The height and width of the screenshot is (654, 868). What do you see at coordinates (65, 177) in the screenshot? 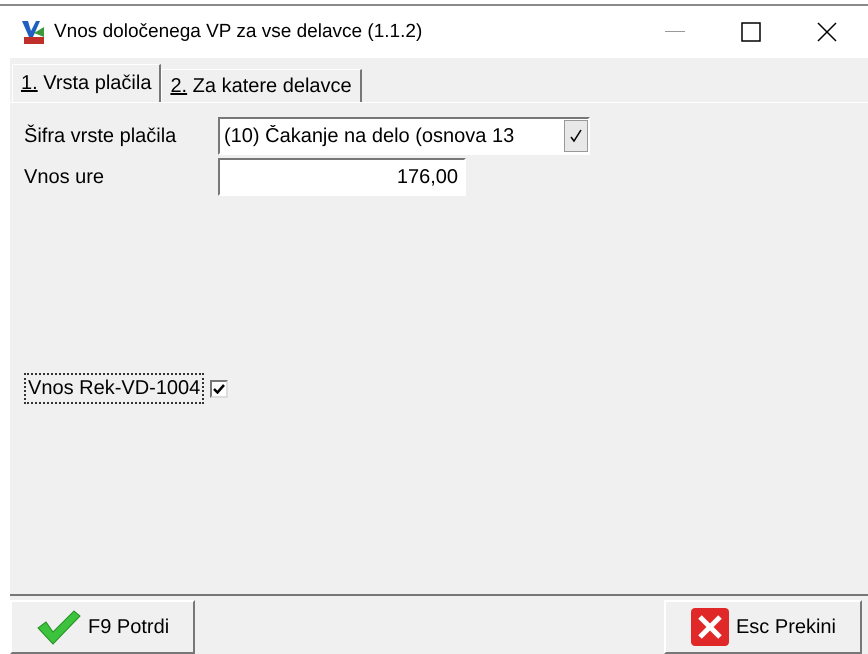
I see `field-label: Vnos ure` at bounding box center [65, 177].